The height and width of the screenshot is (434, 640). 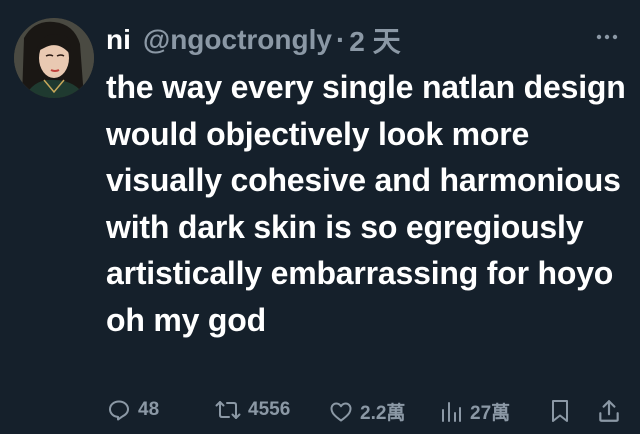 I want to click on like-count: 2.2萬, so click(x=383, y=413).